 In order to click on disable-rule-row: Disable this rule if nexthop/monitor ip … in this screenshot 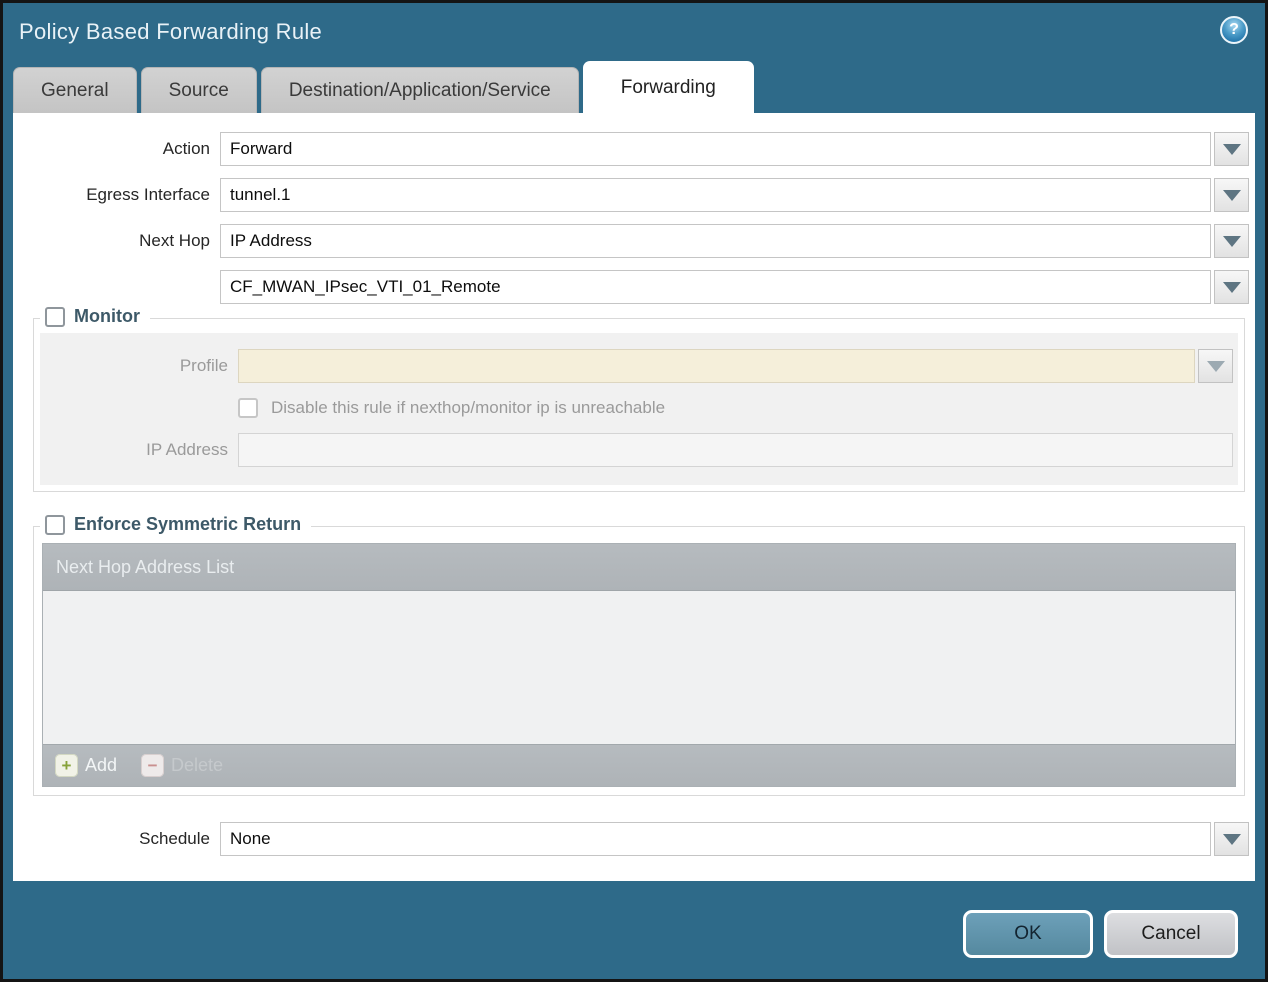, I will do `click(738, 408)`.